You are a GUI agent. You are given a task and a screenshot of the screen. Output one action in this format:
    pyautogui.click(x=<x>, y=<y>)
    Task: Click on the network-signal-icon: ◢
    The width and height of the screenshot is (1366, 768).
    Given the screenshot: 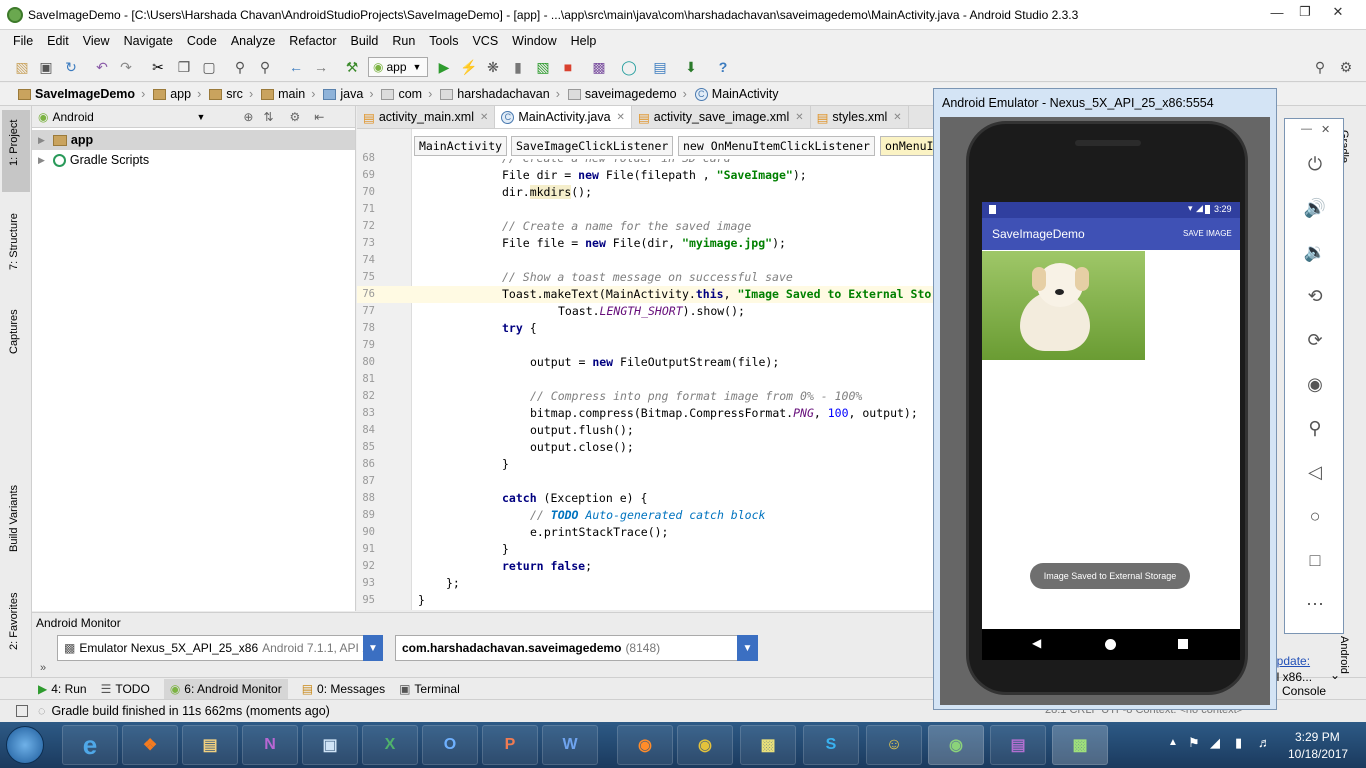 What is the action you would take?
    pyautogui.click(x=1215, y=743)
    